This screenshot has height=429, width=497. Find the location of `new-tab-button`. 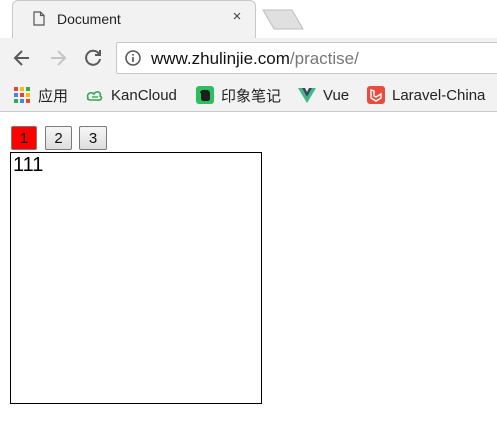

new-tab-button is located at coordinates (283, 19).